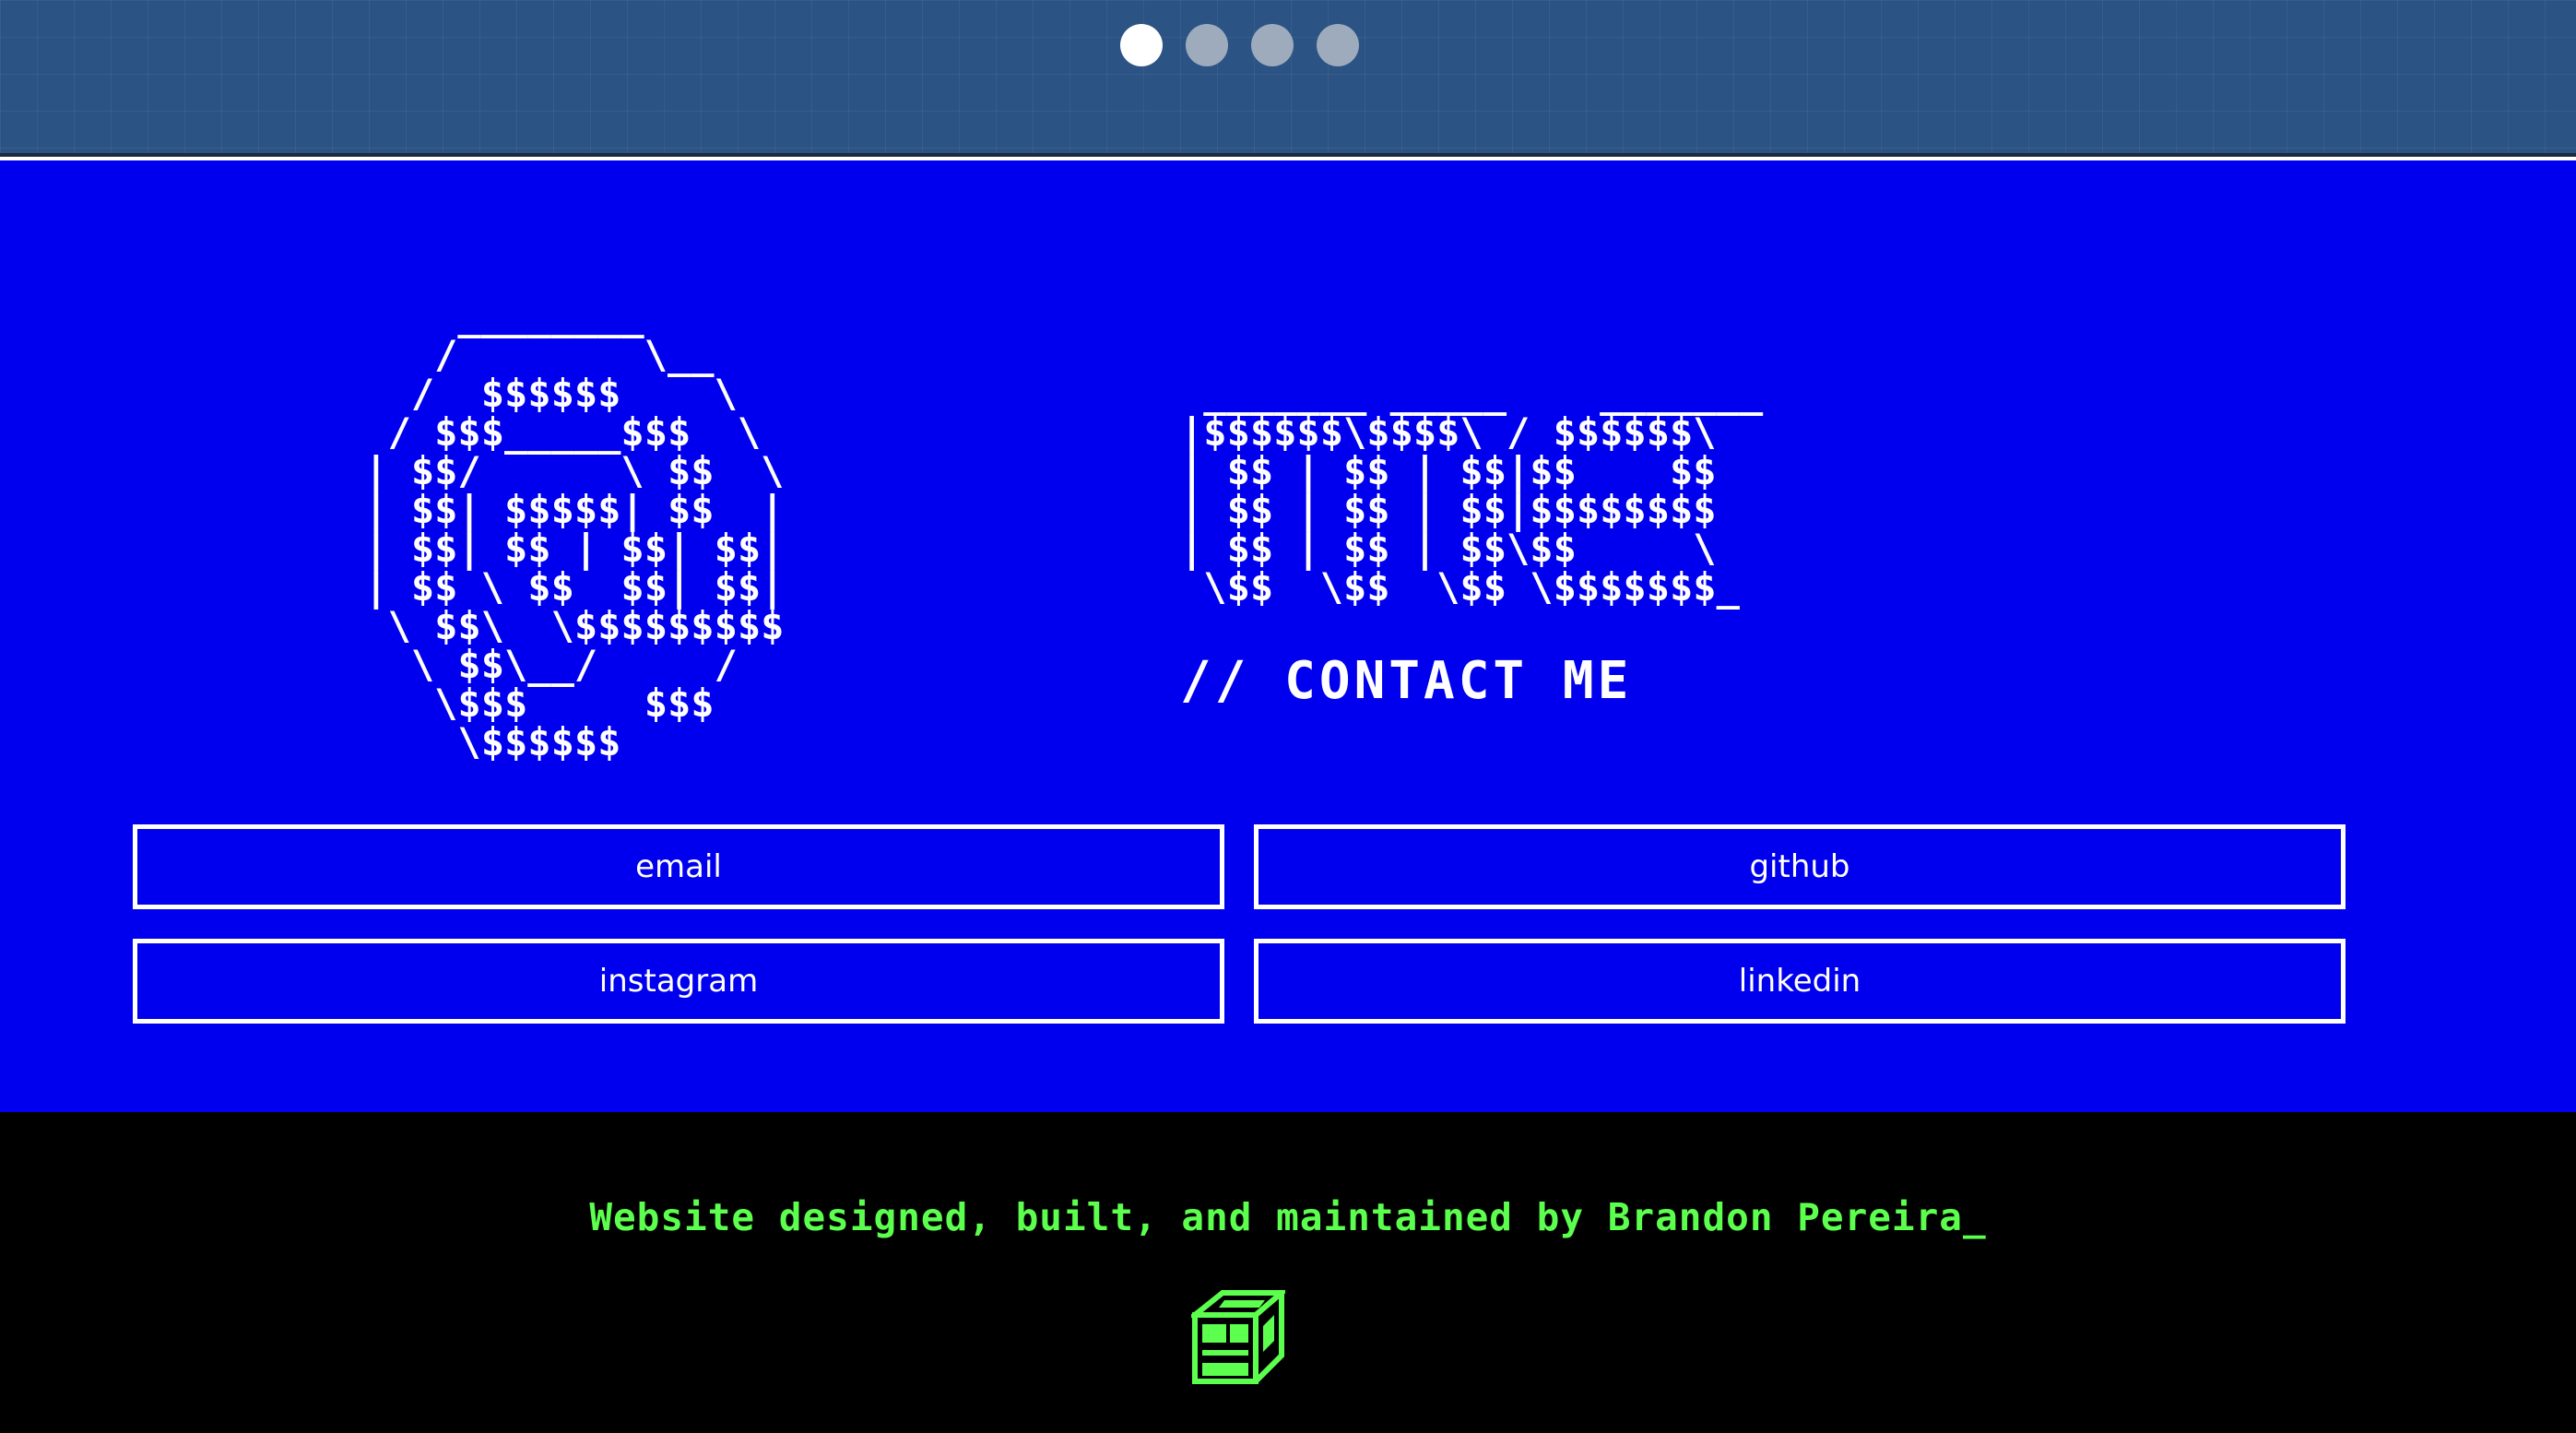 Image resolution: width=2576 pixels, height=1433 pixels. I want to click on email-link-button: email, so click(678, 866).